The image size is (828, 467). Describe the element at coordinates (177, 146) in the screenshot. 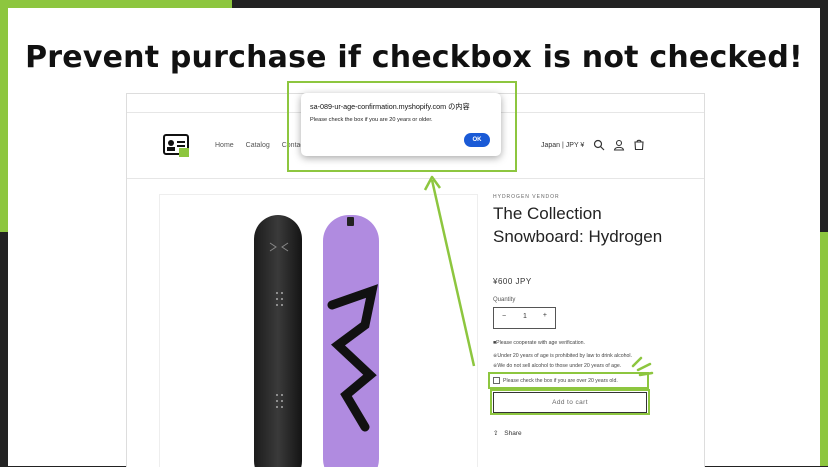

I see `store-logo-icon` at that location.